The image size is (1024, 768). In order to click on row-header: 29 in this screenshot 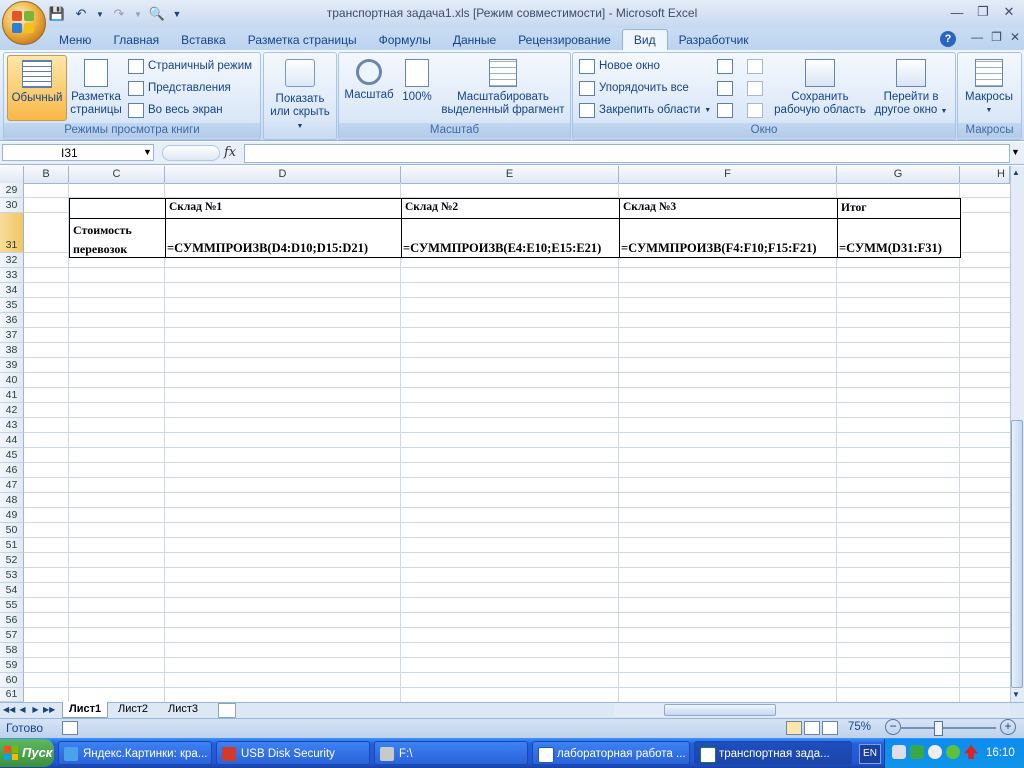, I will do `click(12, 190)`.